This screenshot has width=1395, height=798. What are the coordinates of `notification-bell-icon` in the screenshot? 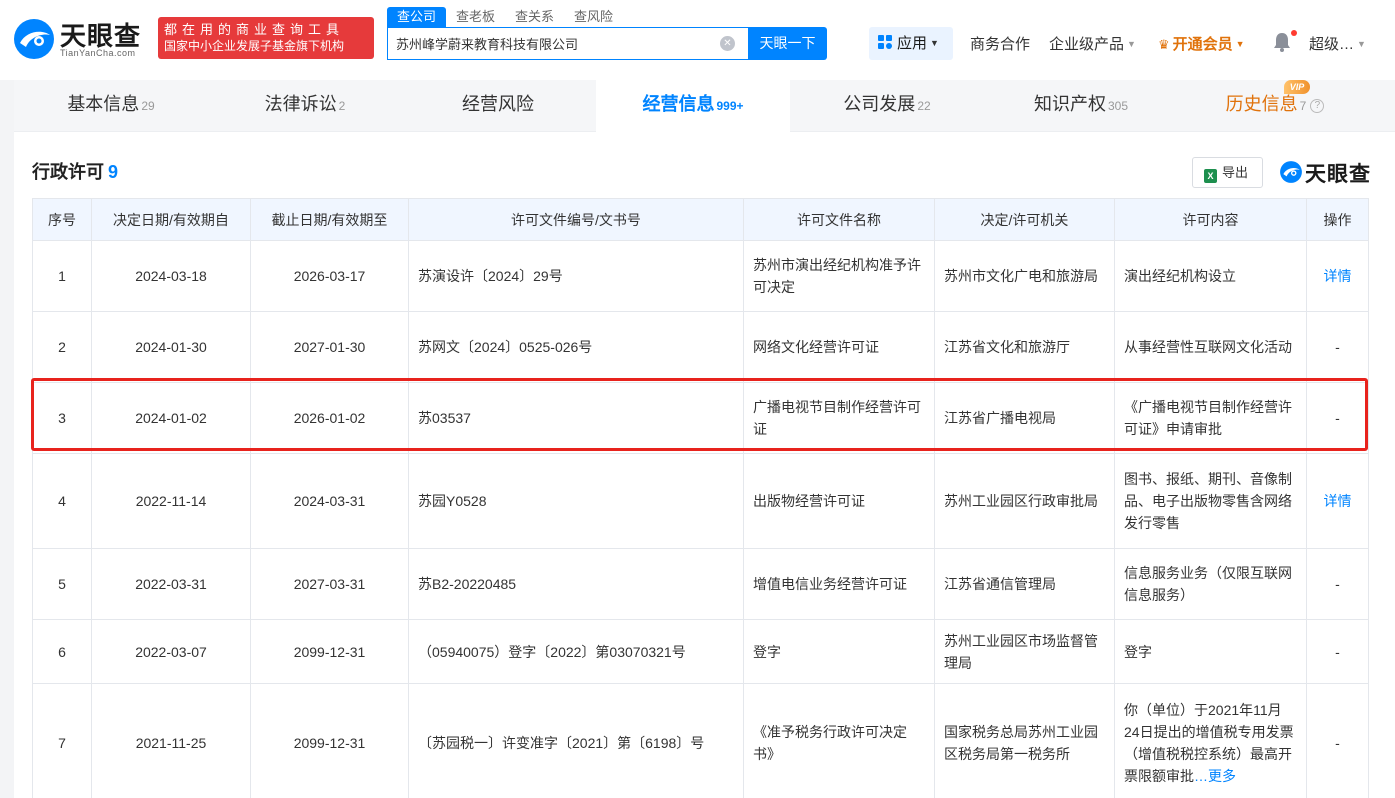 It's located at (1282, 42).